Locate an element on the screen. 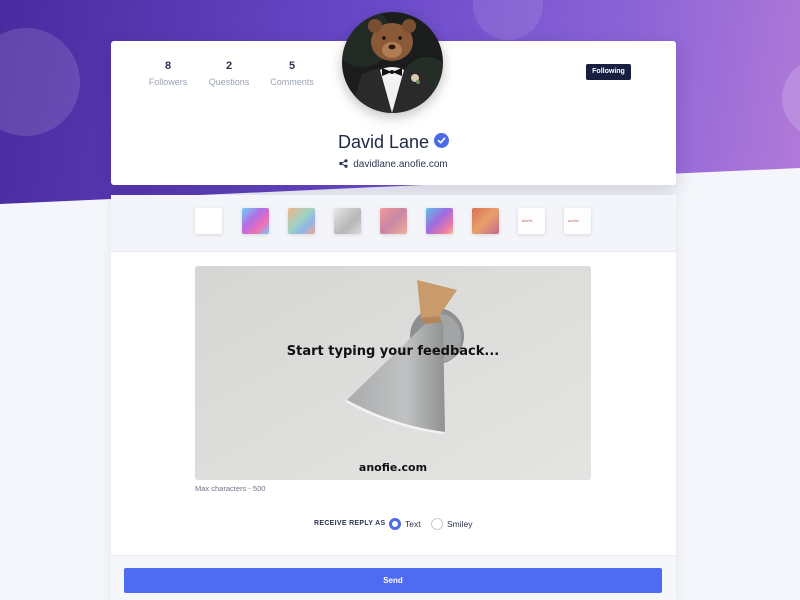 Image resolution: width=800 pixels, height=600 pixels. swatch-white is located at coordinates (208, 221).